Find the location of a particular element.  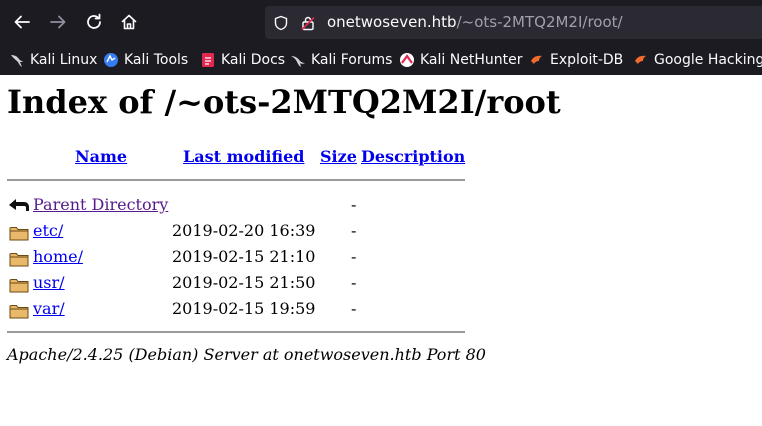

url-bar: onetwoseven.htb/~ots-2MTQ2M2I/root/ is located at coordinates (513, 22).